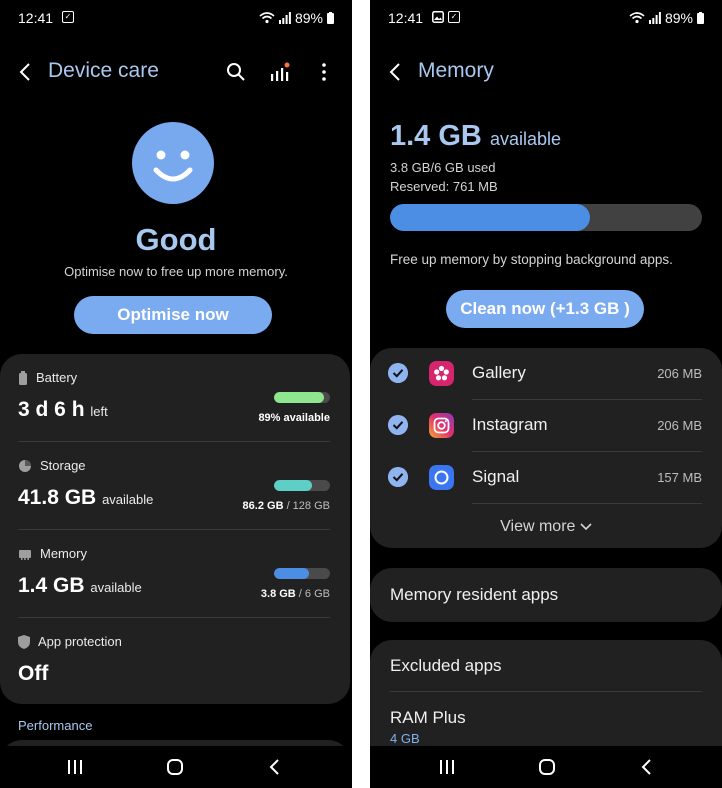 This screenshot has width=722, height=788. Describe the element at coordinates (99, 411) in the screenshot. I see `item-unit: left` at that location.